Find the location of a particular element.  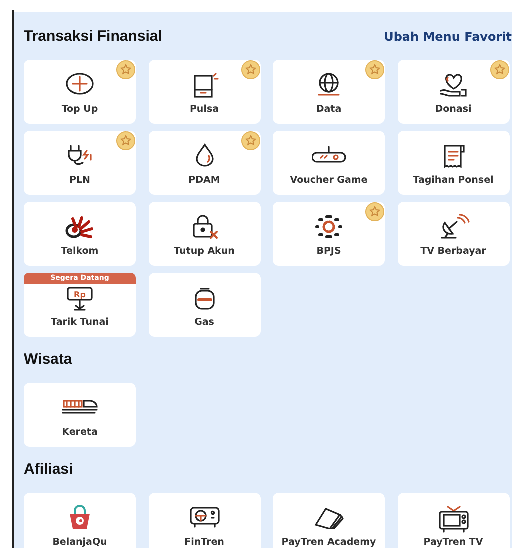

menu-tile: PayTren TV is located at coordinates (454, 520).